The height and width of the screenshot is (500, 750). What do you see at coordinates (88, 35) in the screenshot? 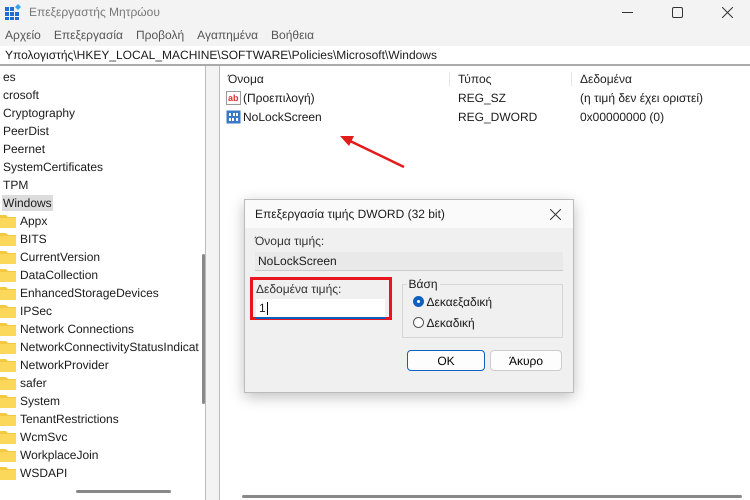
I see `menu-item: Επεξεργασία` at bounding box center [88, 35].